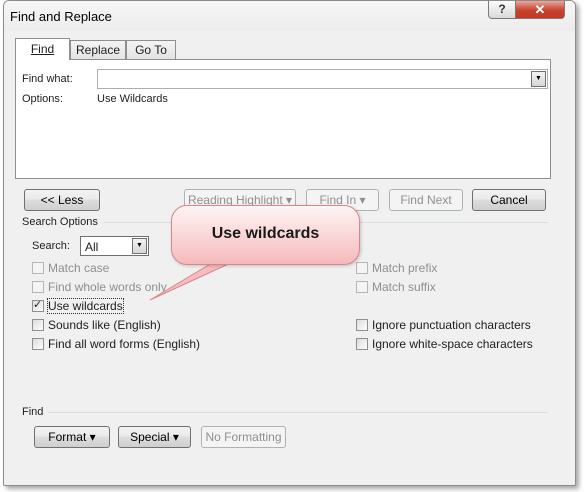  Describe the element at coordinates (92, 247) in the screenshot. I see `search-direction-value: All` at that location.